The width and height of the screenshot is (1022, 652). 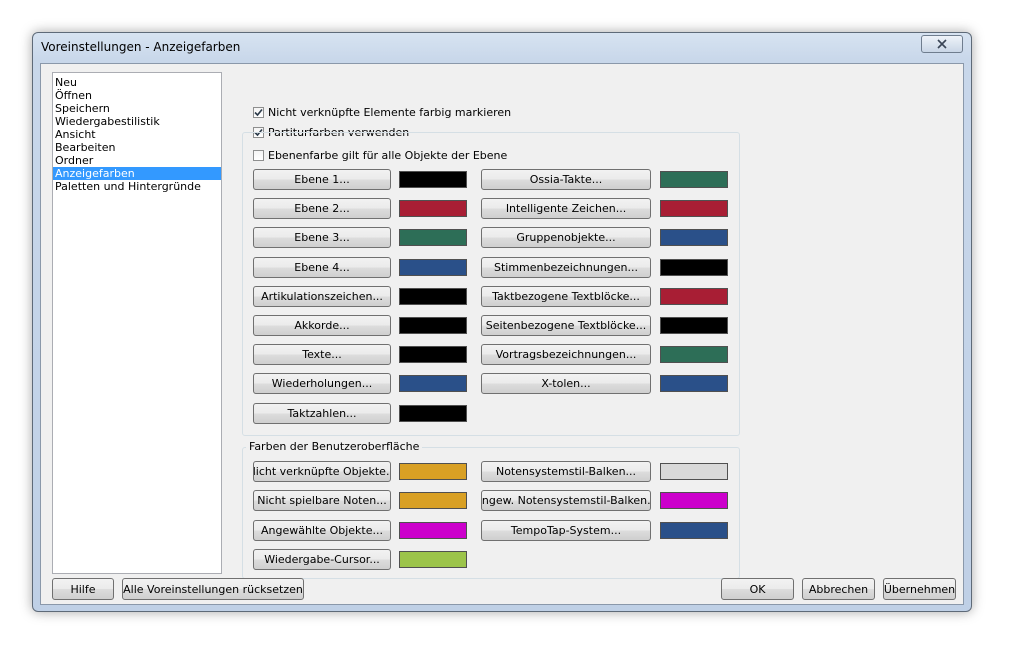 What do you see at coordinates (433, 355) in the screenshot?
I see `color-swatch-texte` at bounding box center [433, 355].